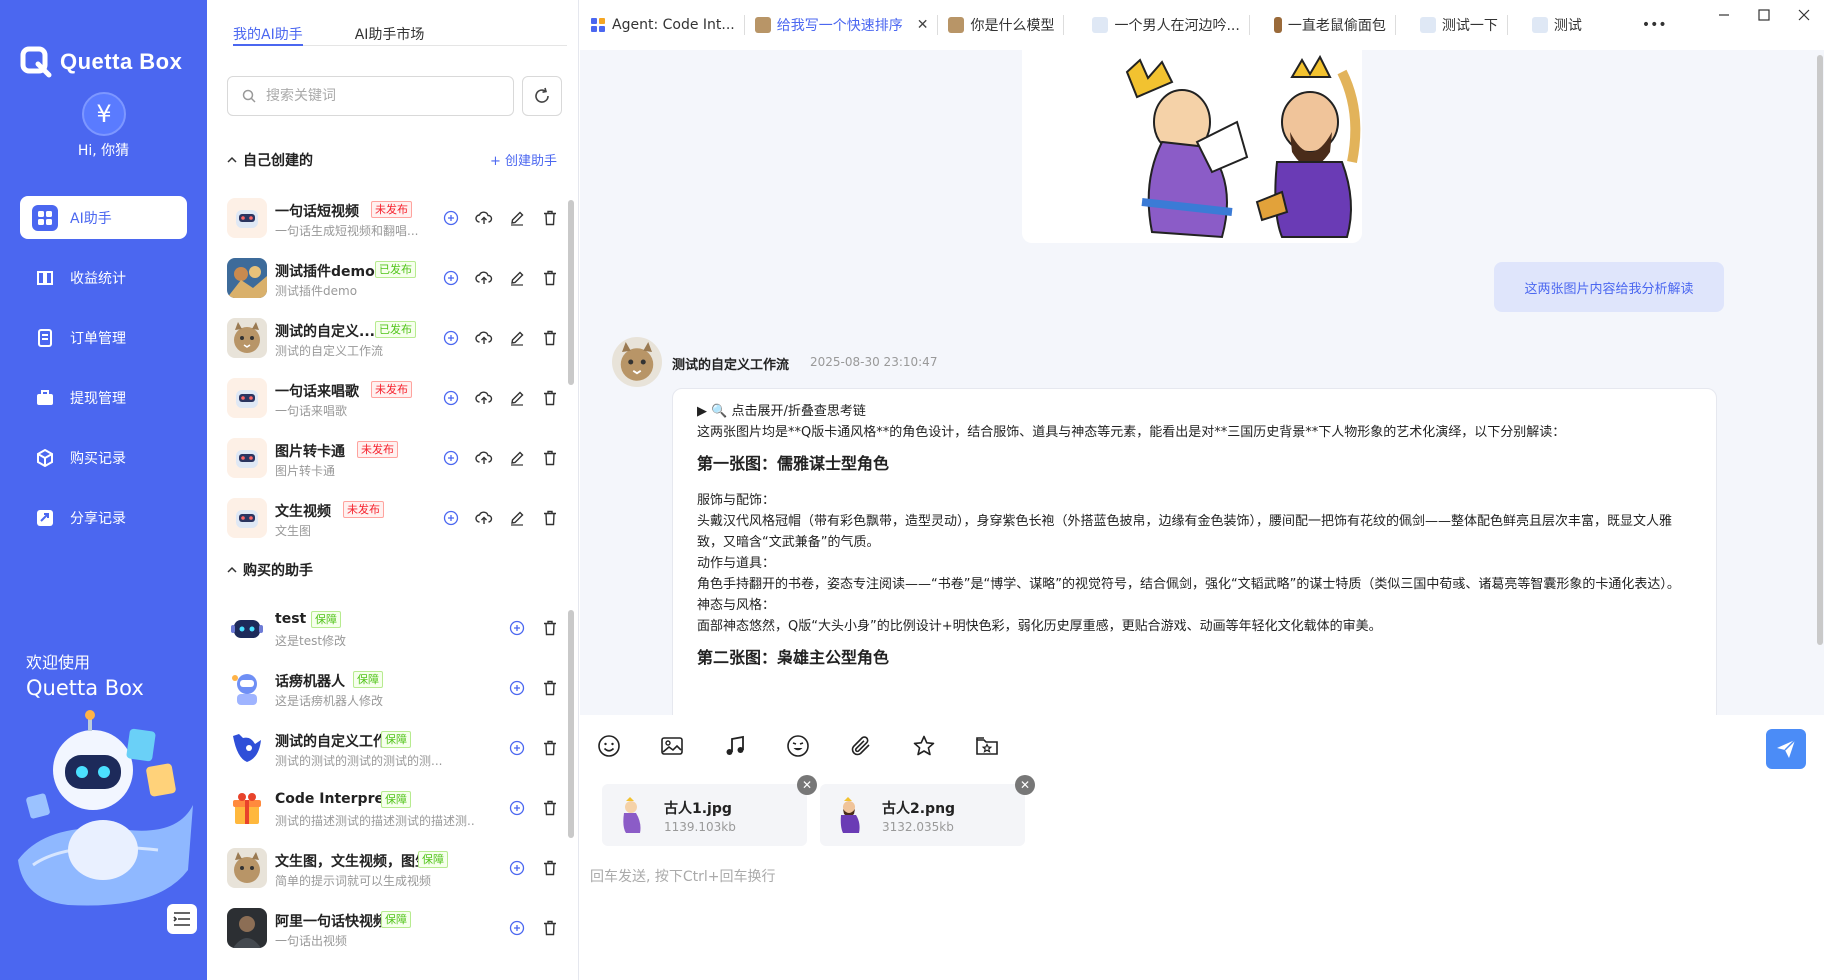  I want to click on nav-item-purchases: 购买记录, so click(103, 457).